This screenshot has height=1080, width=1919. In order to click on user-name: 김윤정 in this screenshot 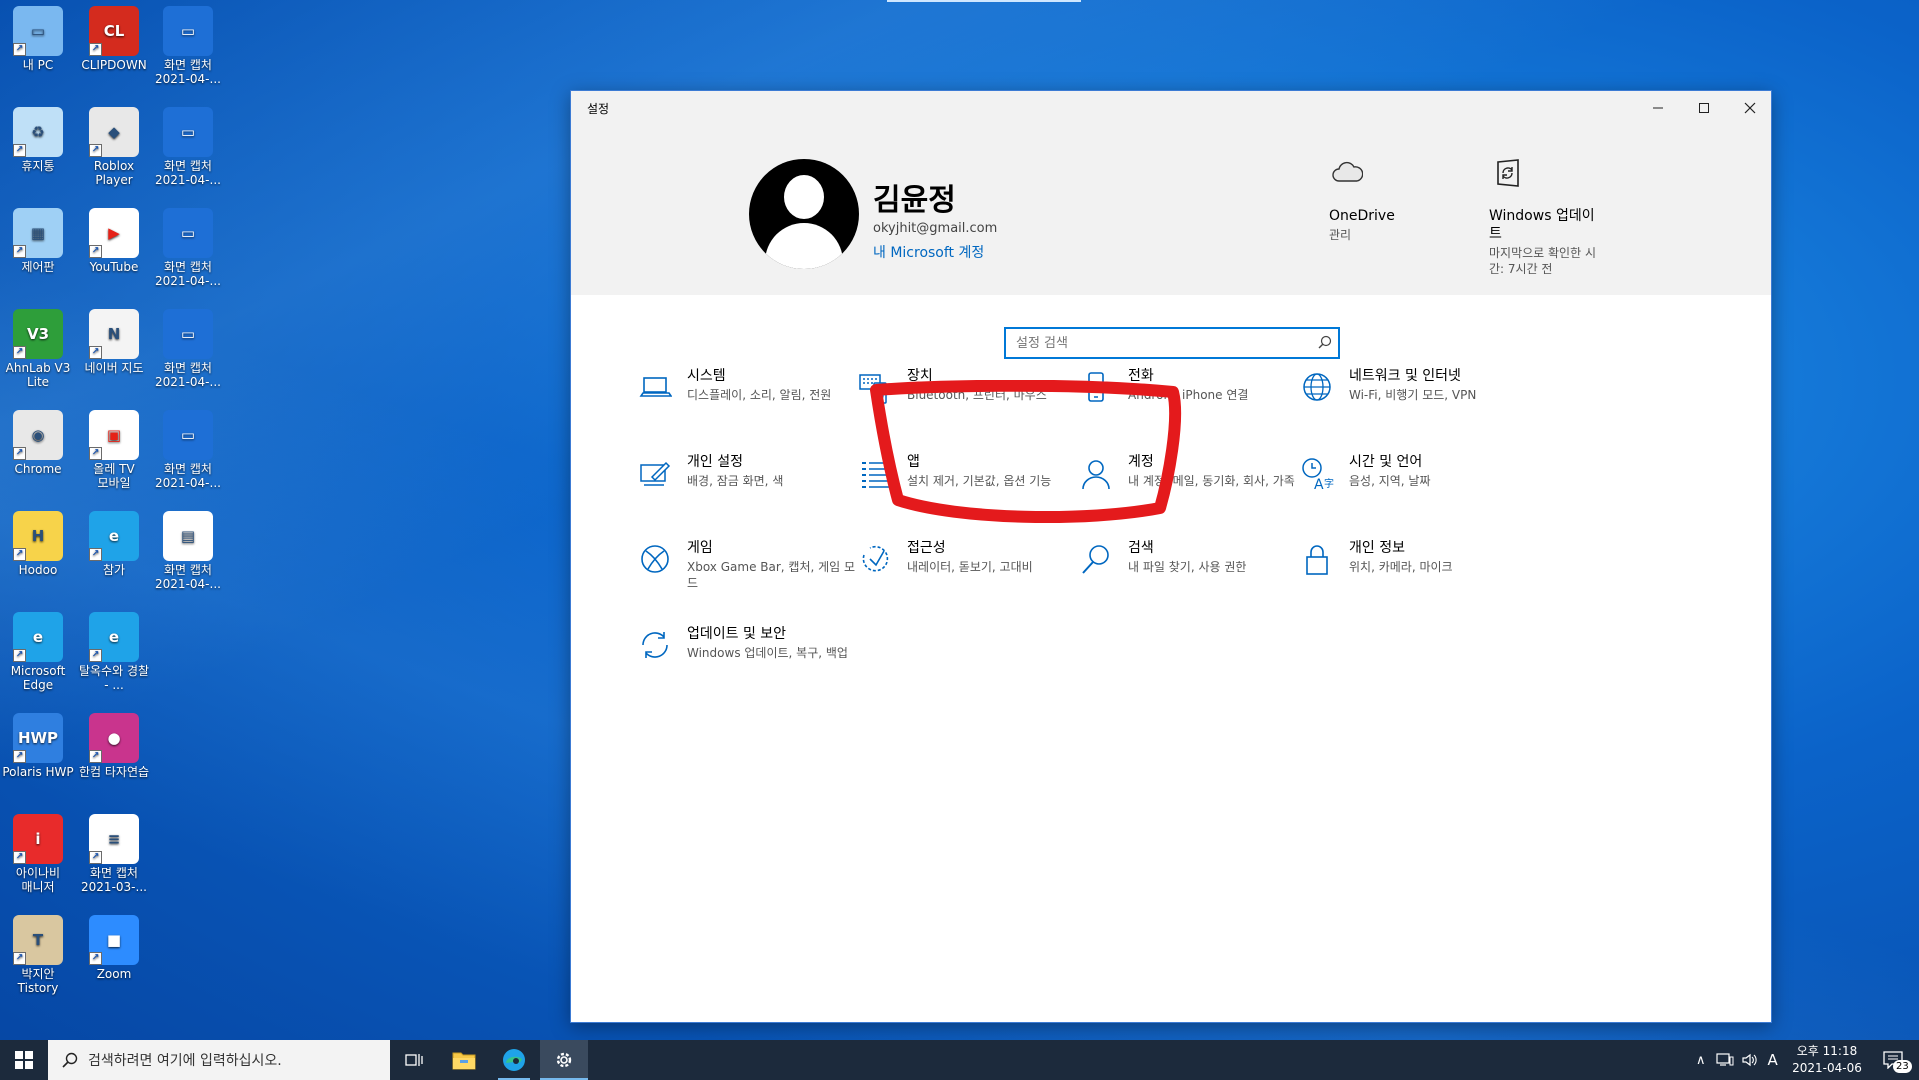, I will do `click(914, 200)`.